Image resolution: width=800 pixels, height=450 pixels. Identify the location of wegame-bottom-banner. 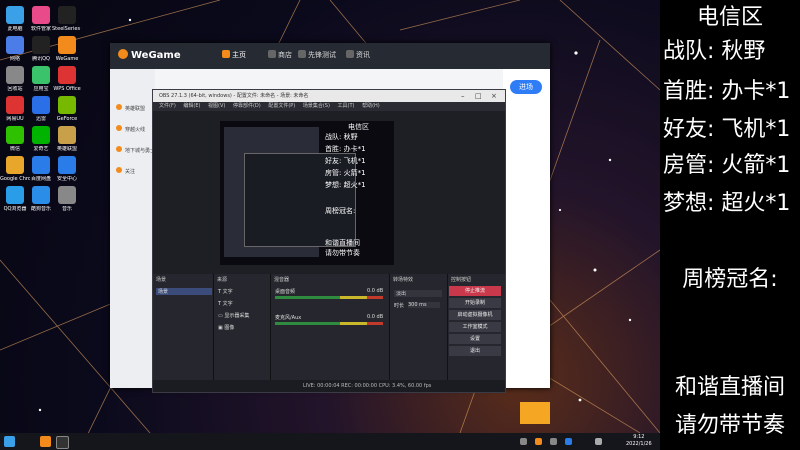
(535, 413).